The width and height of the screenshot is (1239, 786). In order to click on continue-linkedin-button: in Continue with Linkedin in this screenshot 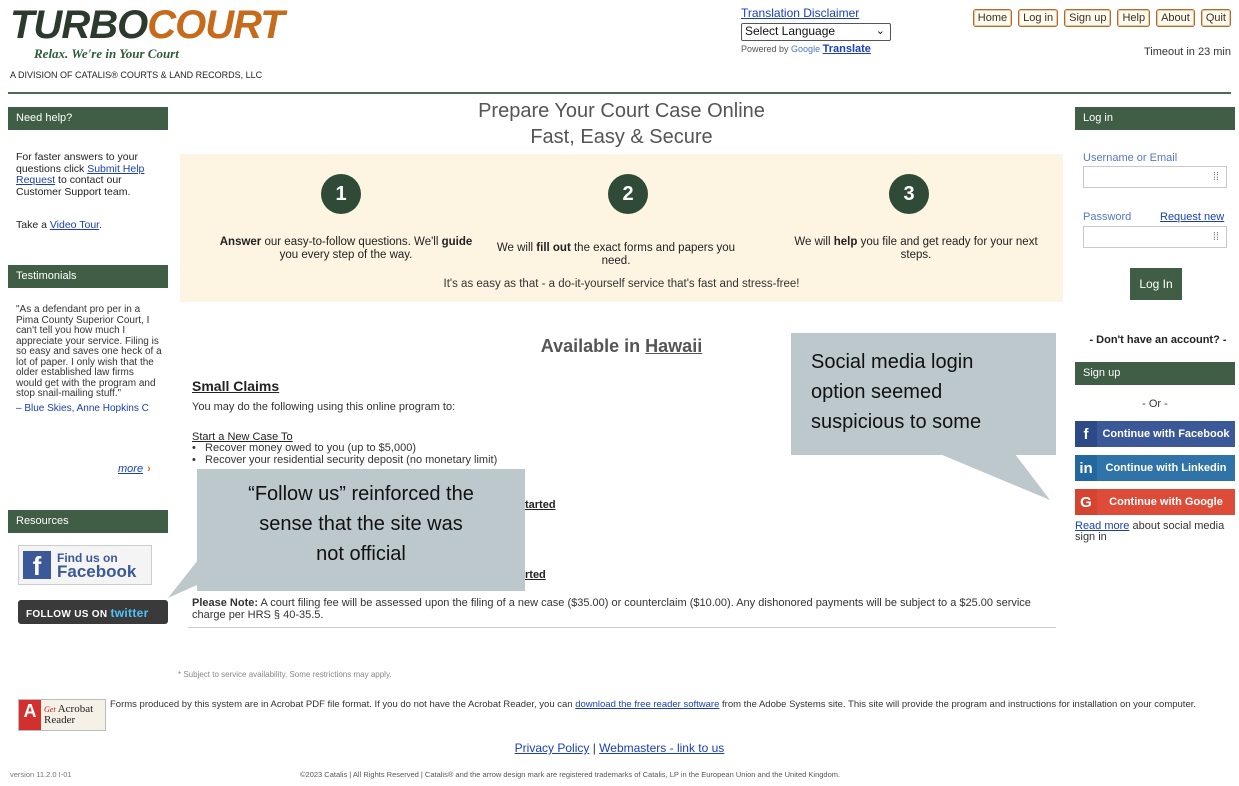, I will do `click(1155, 468)`.